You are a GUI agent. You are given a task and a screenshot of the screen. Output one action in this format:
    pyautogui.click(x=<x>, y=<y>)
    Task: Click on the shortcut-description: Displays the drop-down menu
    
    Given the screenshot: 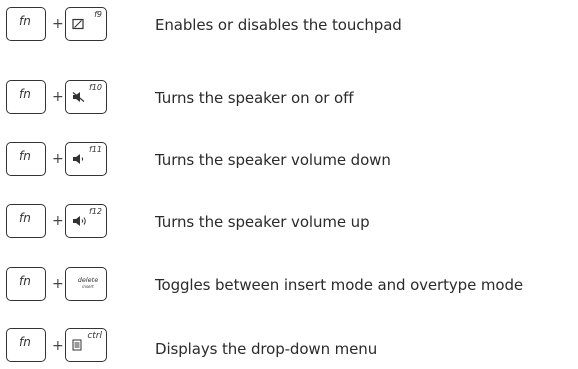 What is the action you would take?
    pyautogui.click(x=266, y=349)
    